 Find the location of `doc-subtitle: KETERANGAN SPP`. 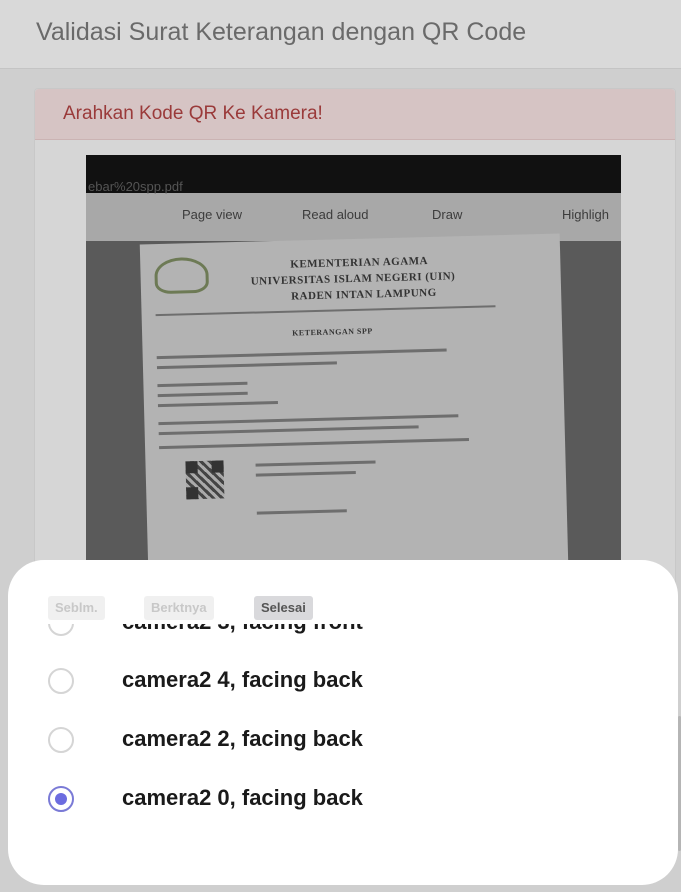

doc-subtitle: KETERANGAN SPP is located at coordinates (332, 332).